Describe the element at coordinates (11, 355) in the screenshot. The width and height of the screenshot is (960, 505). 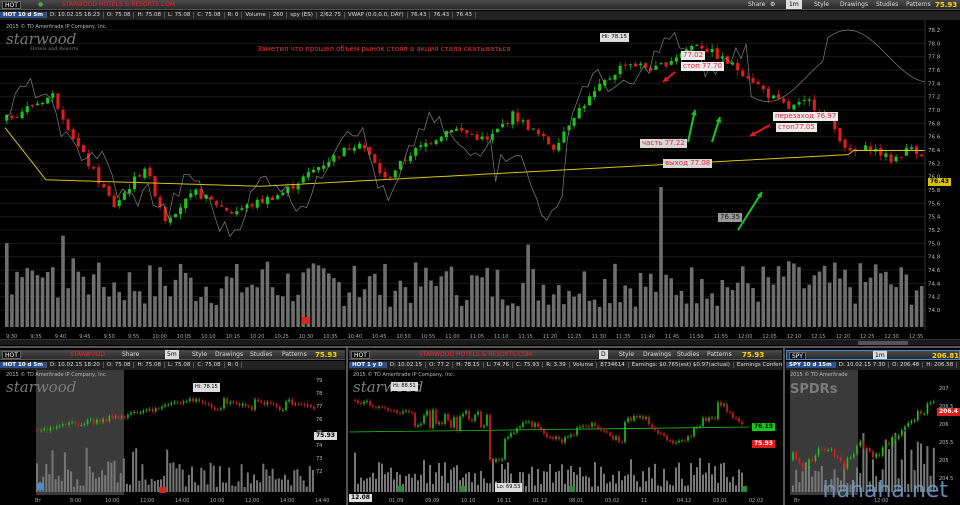
I see `panel1-symbol-input: HOT` at that location.